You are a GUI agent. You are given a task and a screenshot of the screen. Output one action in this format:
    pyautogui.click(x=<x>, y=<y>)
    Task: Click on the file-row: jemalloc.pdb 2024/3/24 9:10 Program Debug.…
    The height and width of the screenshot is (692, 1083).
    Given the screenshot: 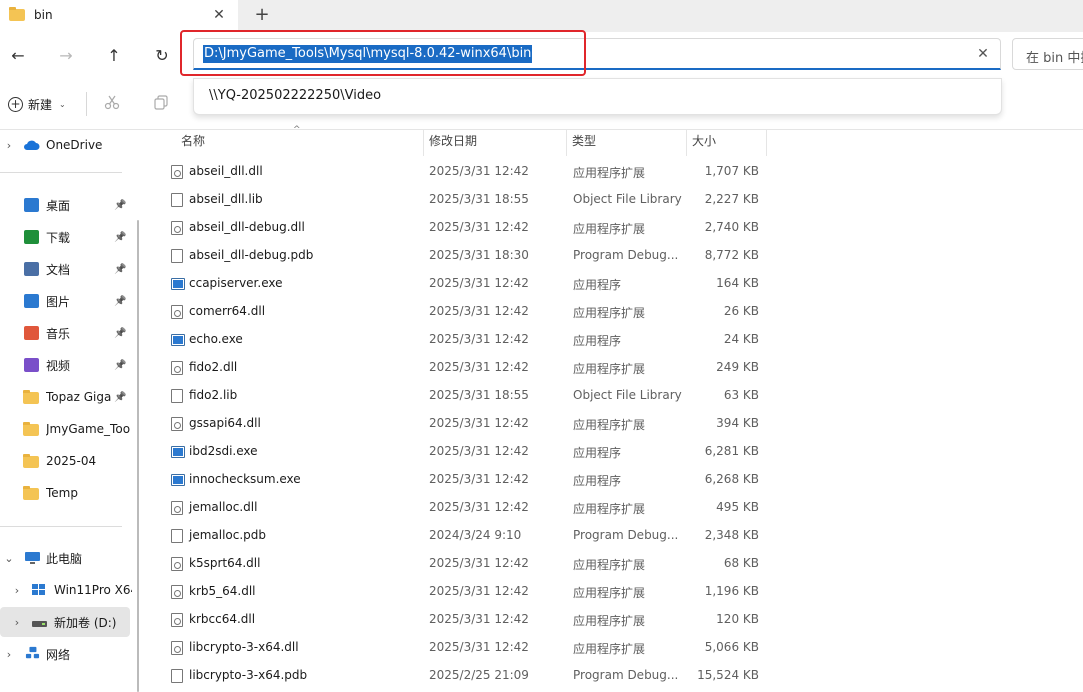 What is the action you would take?
    pyautogui.click(x=457, y=536)
    